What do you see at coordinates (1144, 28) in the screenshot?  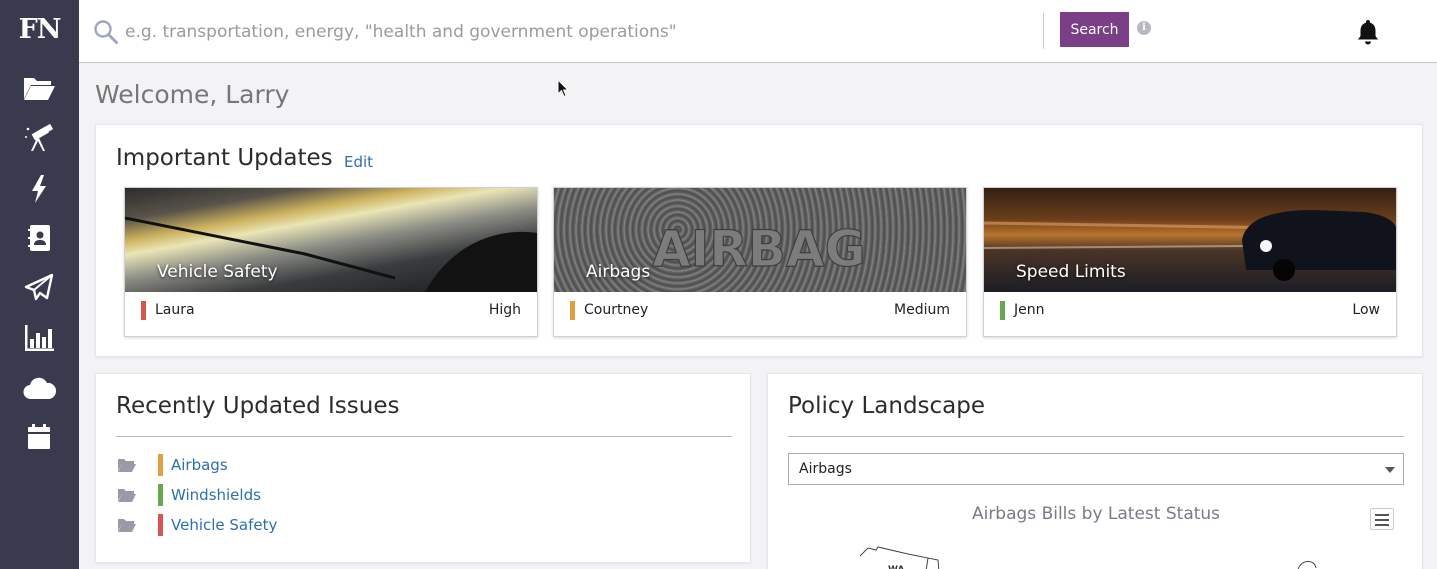 I see `info-icon: i` at bounding box center [1144, 28].